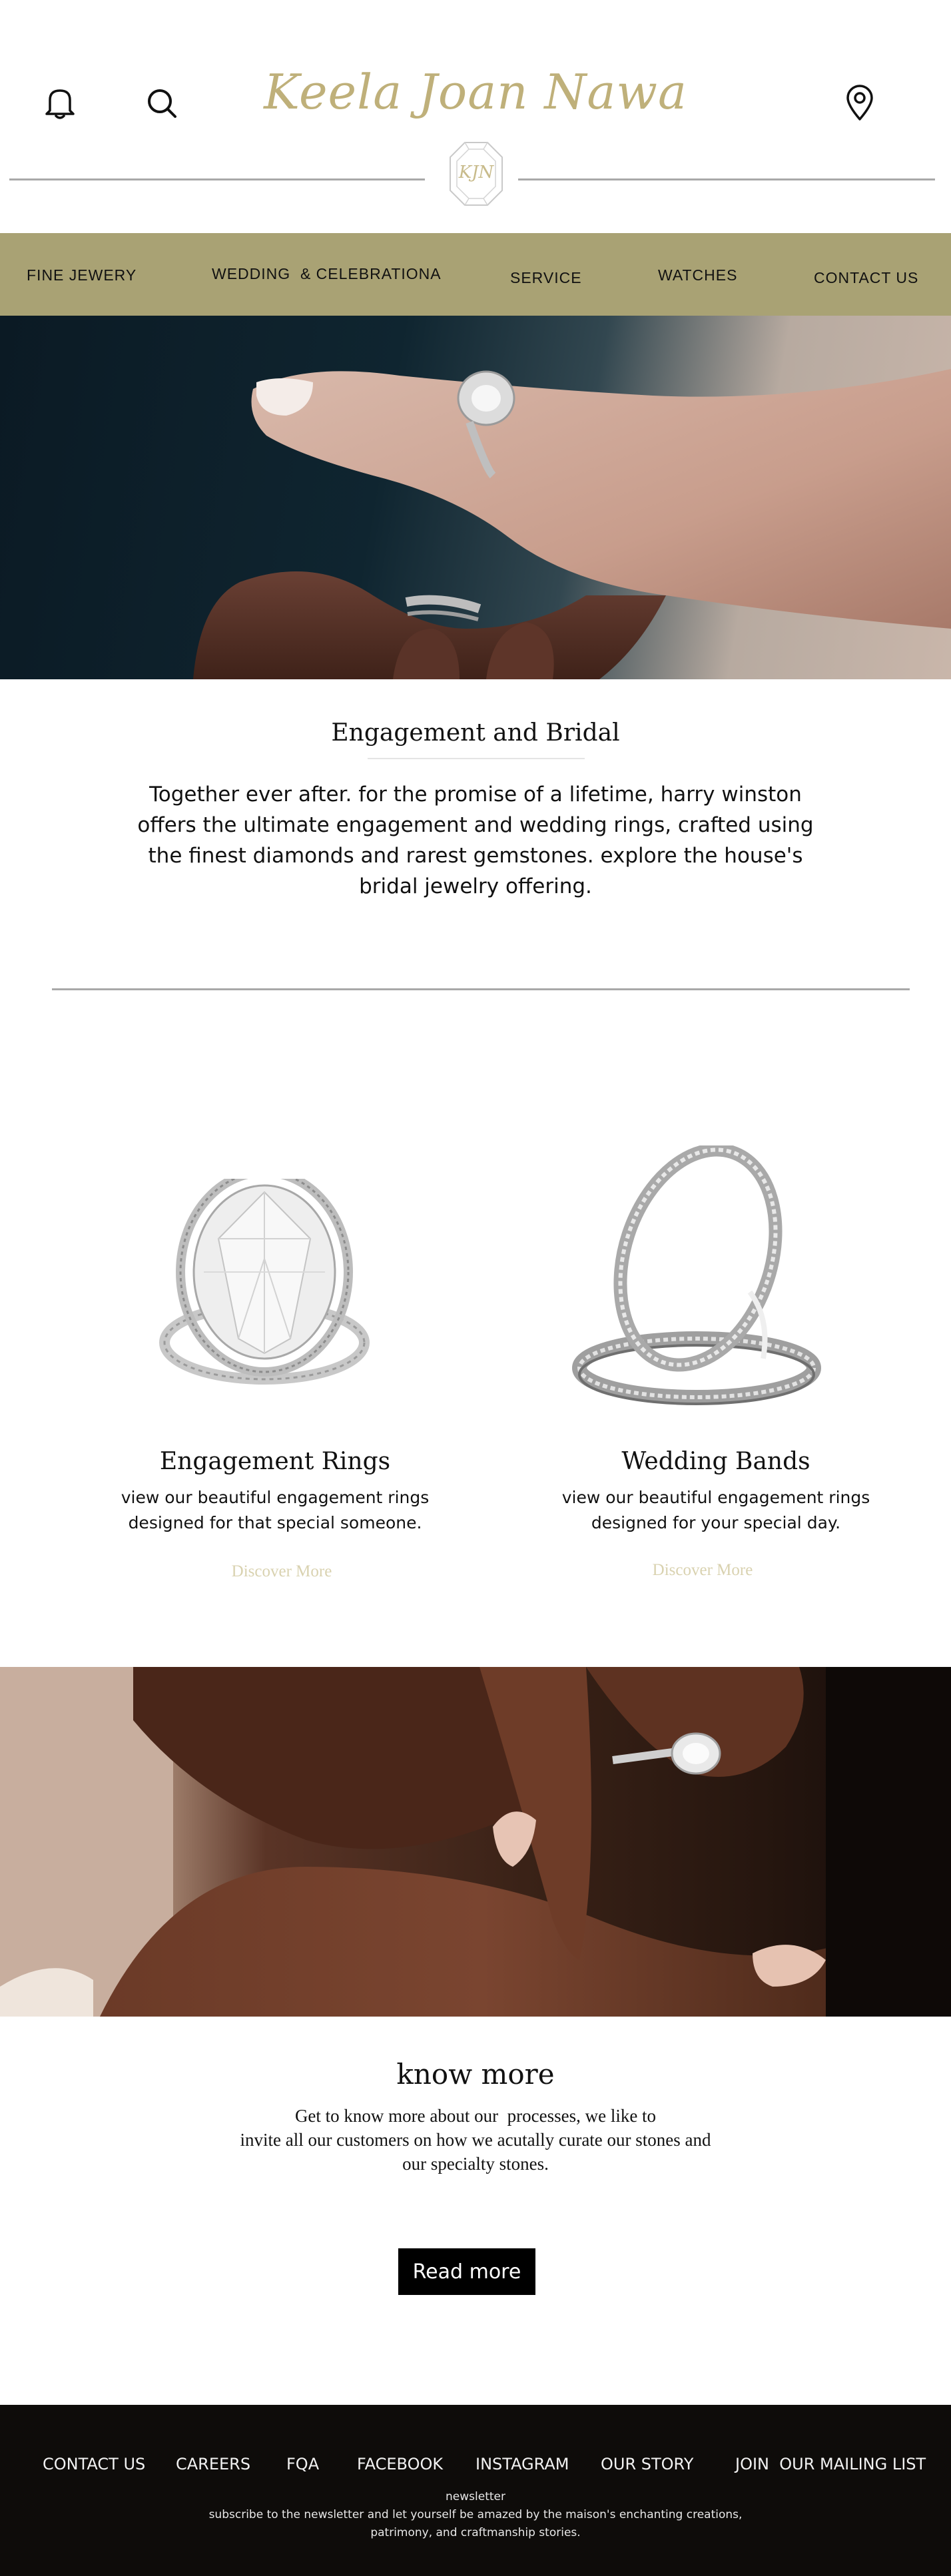  What do you see at coordinates (281, 1571) in the screenshot?
I see `engagement-rings-discover-link: Discover More` at bounding box center [281, 1571].